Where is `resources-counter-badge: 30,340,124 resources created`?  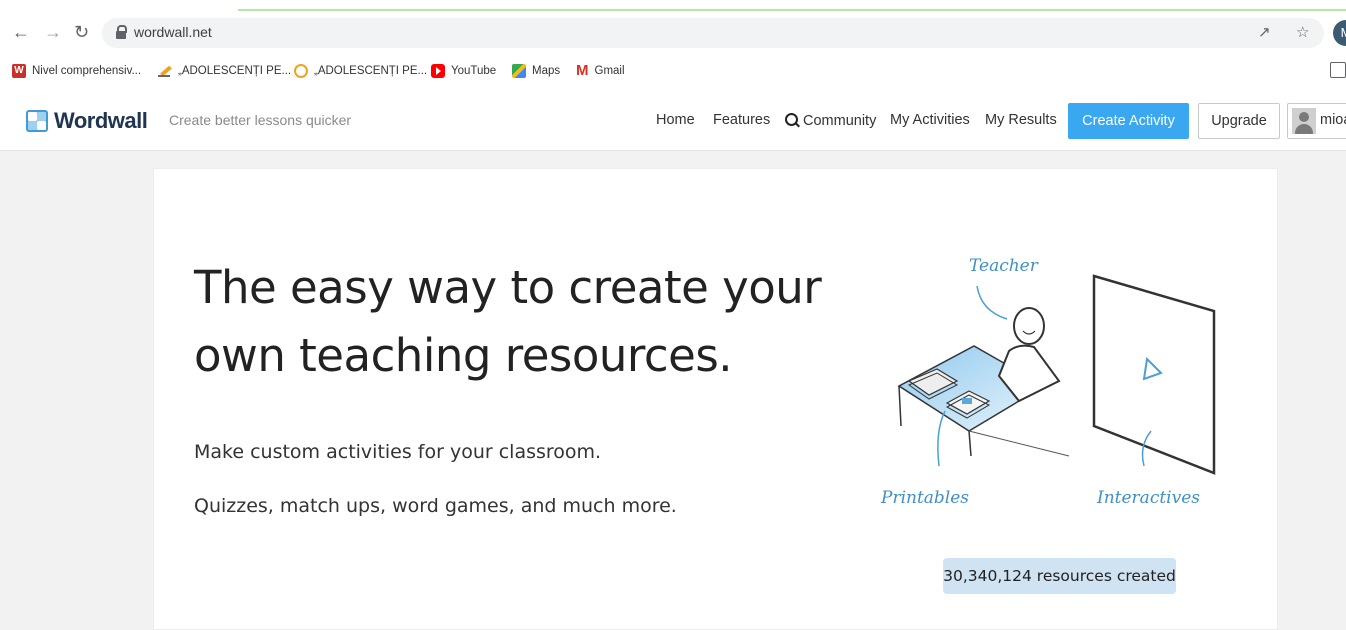
resources-counter-badge: 30,340,124 resources created is located at coordinates (1059, 576).